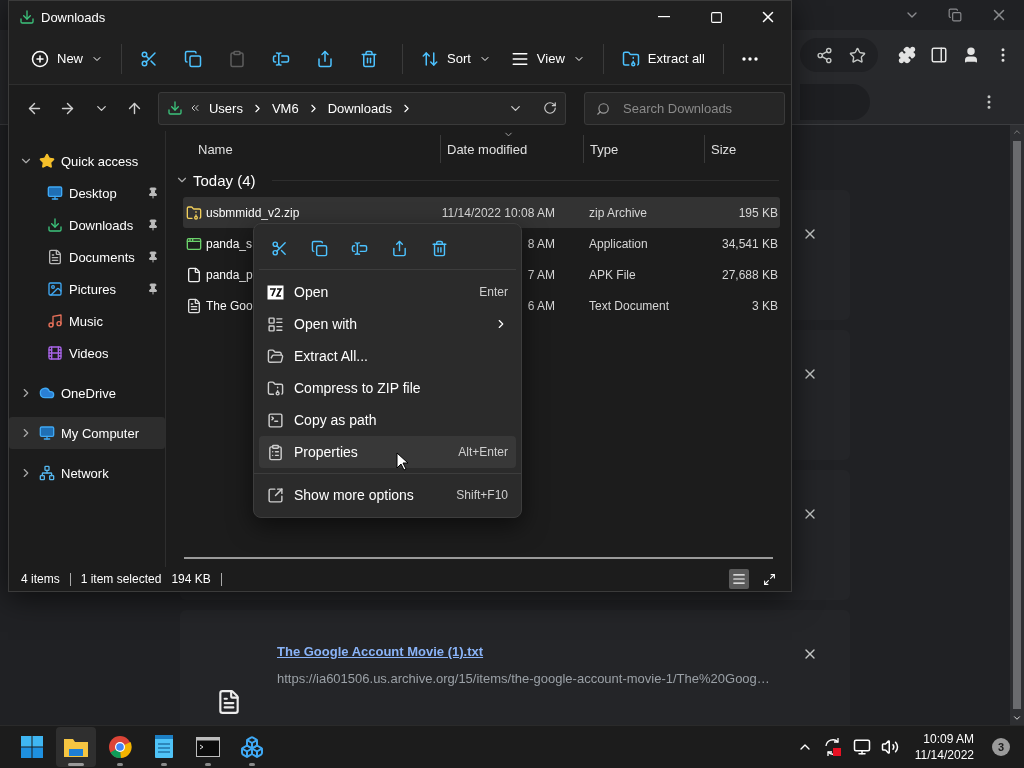 The height and width of the screenshot is (768, 1024). What do you see at coordinates (684, 108) in the screenshot?
I see `search-field: Search Downloads` at bounding box center [684, 108].